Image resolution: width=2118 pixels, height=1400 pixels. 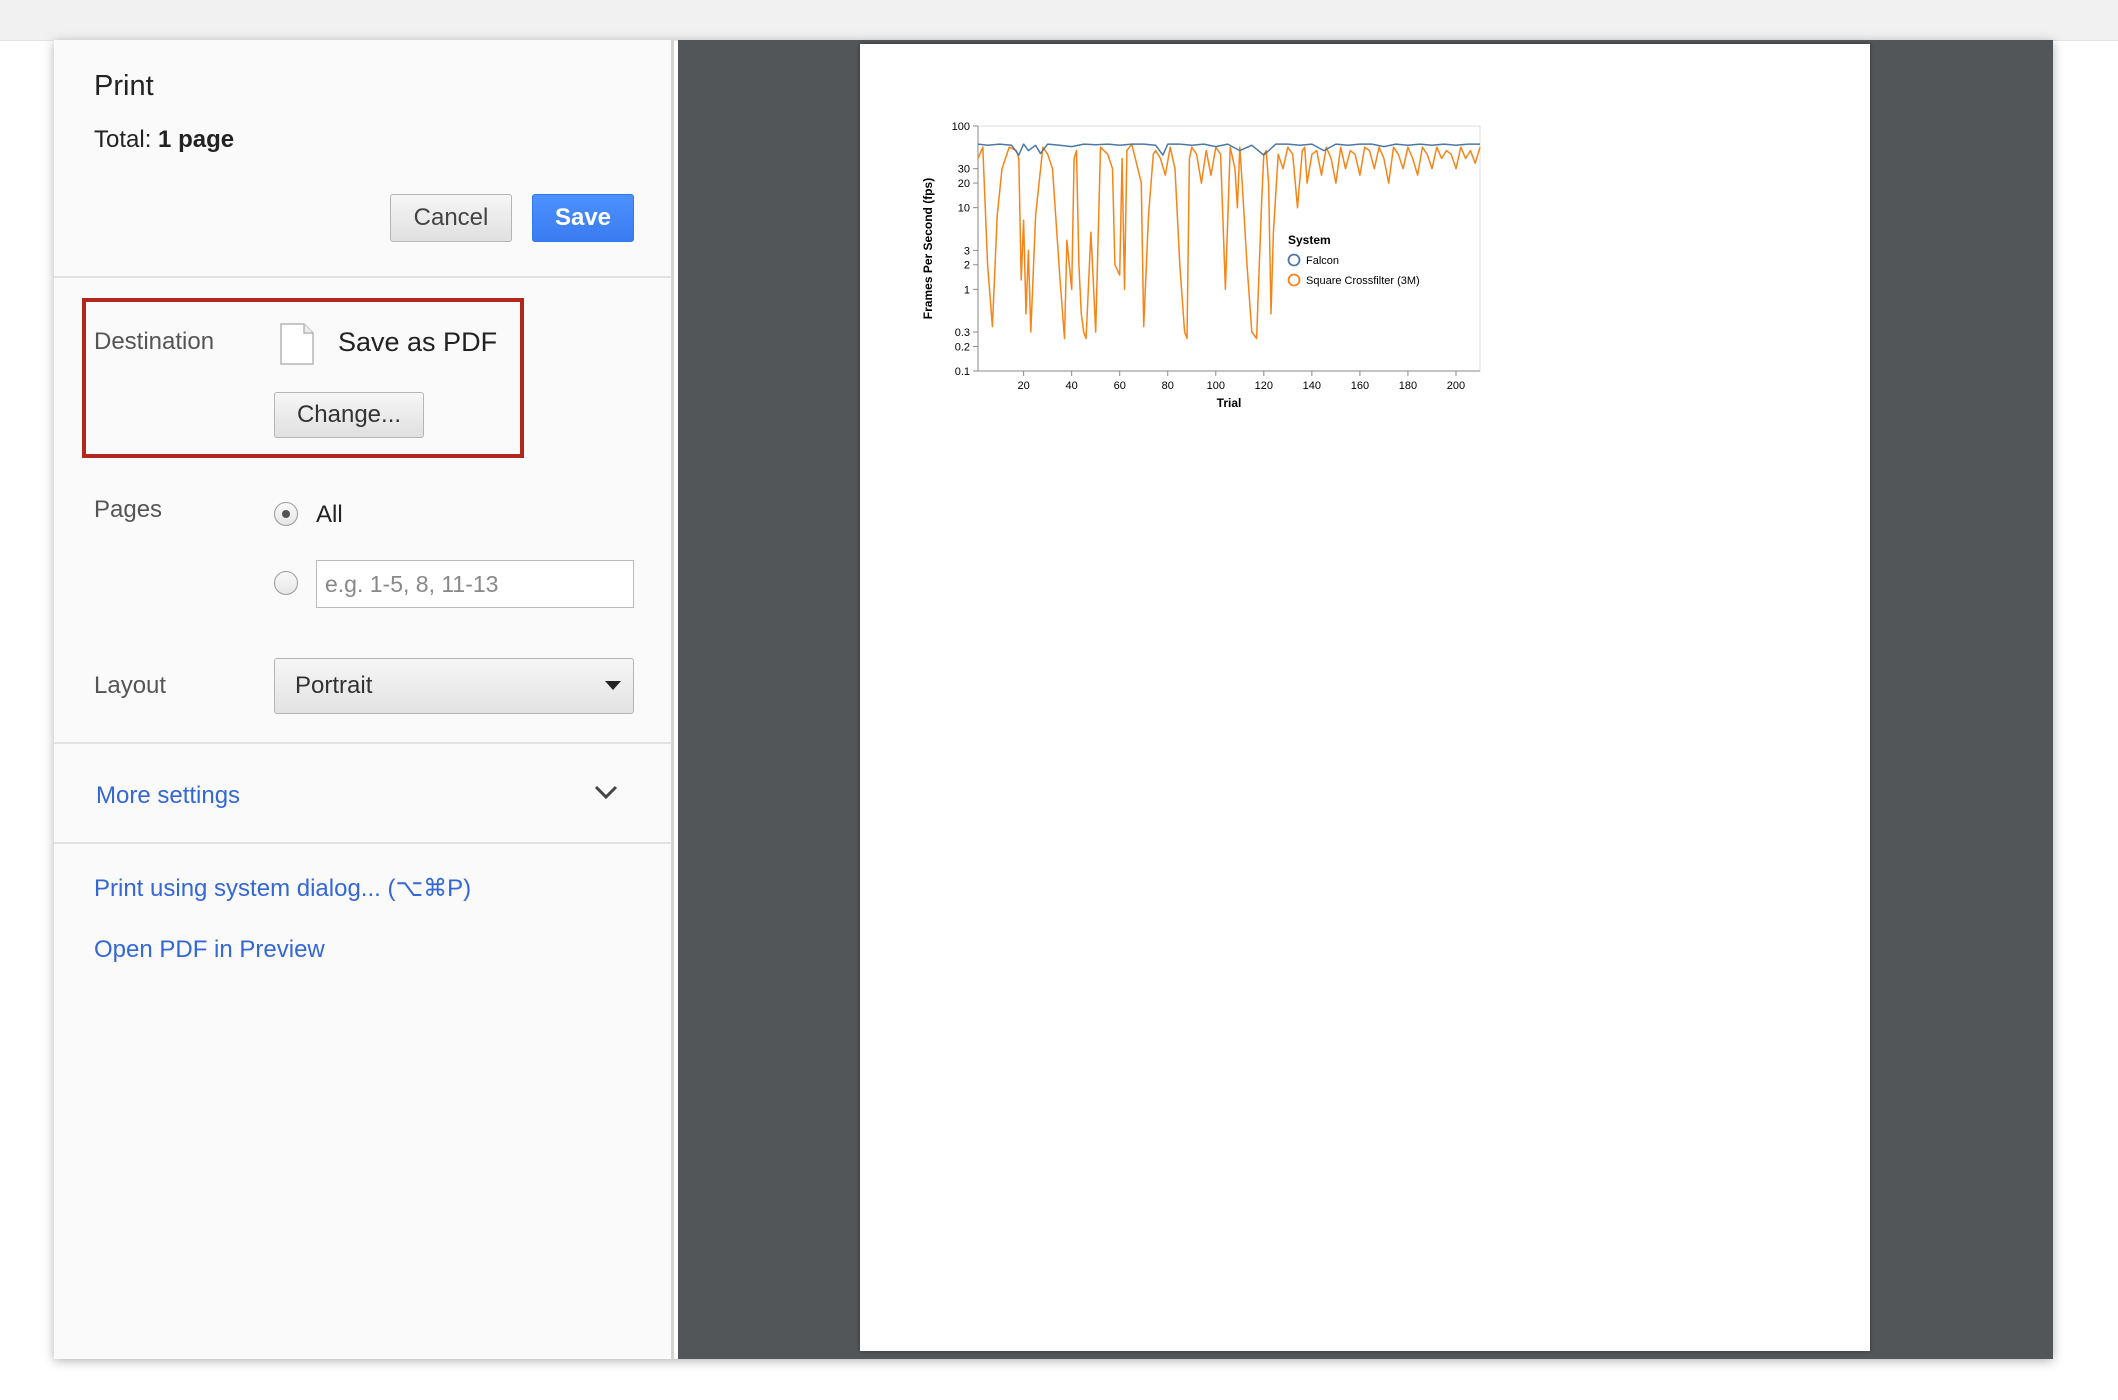 I want to click on y-tick-label: 0.3, so click(x=962, y=333).